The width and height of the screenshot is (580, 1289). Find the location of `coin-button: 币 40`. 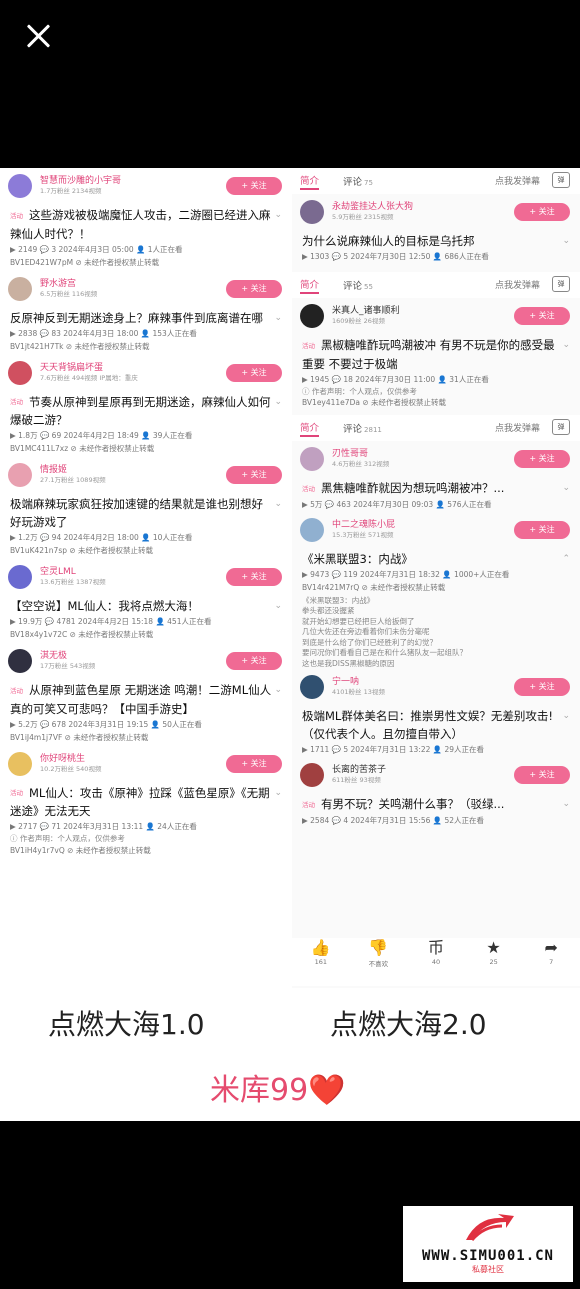

coin-button: 币 40 is located at coordinates (436, 962).